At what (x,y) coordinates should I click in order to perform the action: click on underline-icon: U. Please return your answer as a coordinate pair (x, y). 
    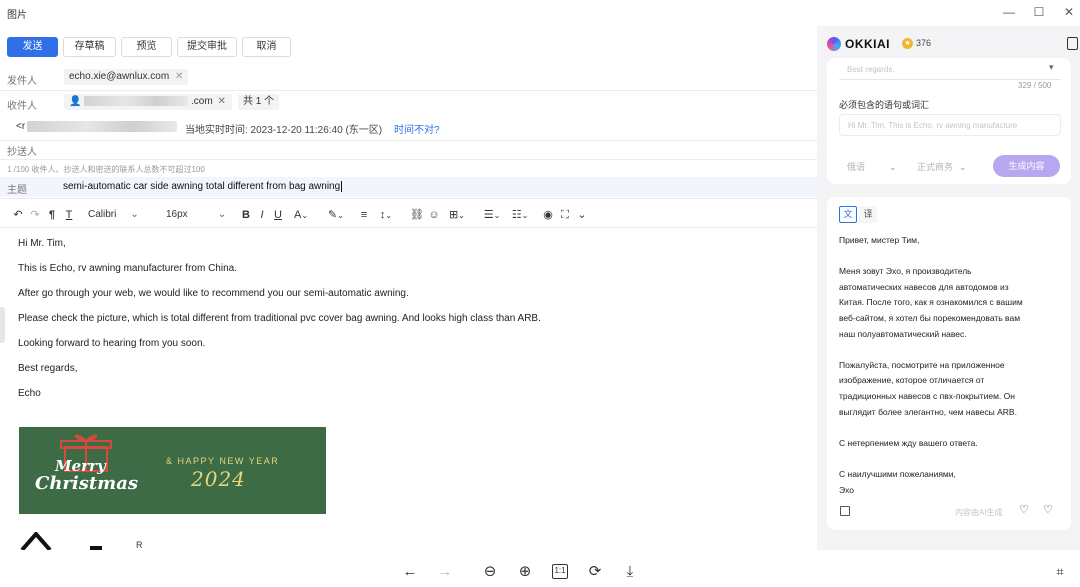
    Looking at the image, I should click on (278, 215).